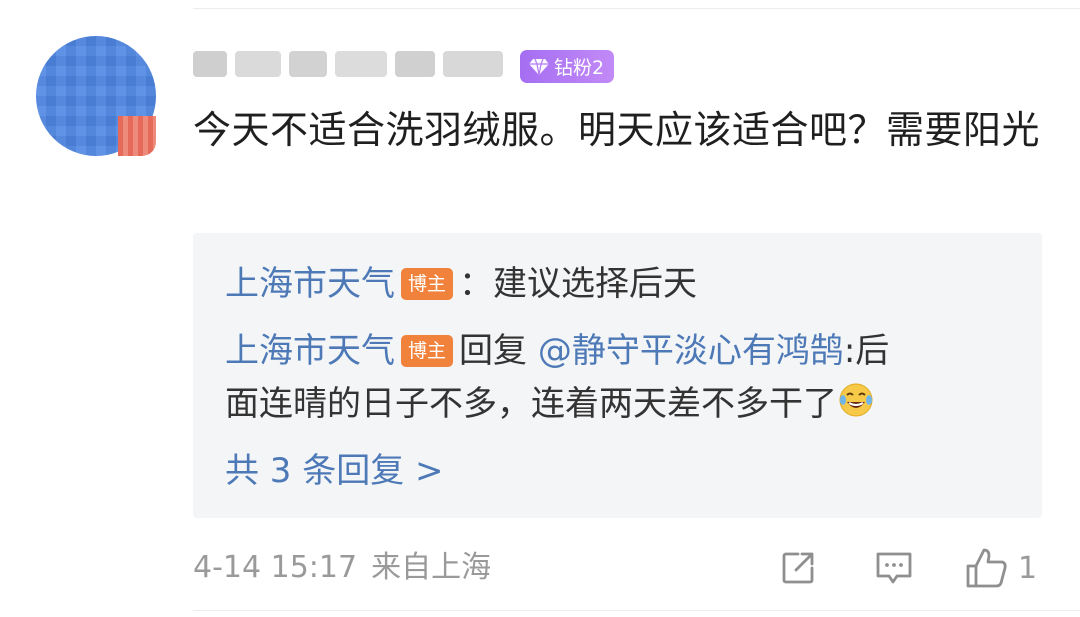 The height and width of the screenshot is (617, 1080). What do you see at coordinates (431, 567) in the screenshot?
I see `comment-location: 来自上海` at bounding box center [431, 567].